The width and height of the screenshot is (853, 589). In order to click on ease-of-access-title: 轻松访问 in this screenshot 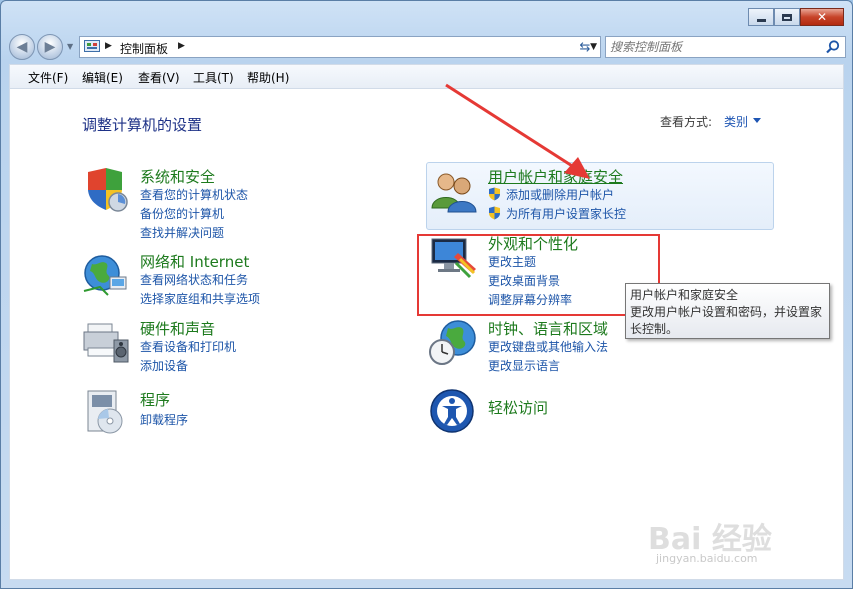, I will do `click(518, 407)`.